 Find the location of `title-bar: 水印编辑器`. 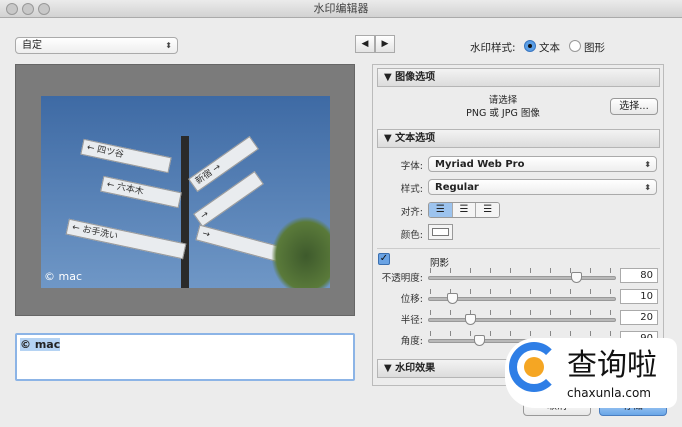

title-bar: 水印编辑器 is located at coordinates (341, 9).